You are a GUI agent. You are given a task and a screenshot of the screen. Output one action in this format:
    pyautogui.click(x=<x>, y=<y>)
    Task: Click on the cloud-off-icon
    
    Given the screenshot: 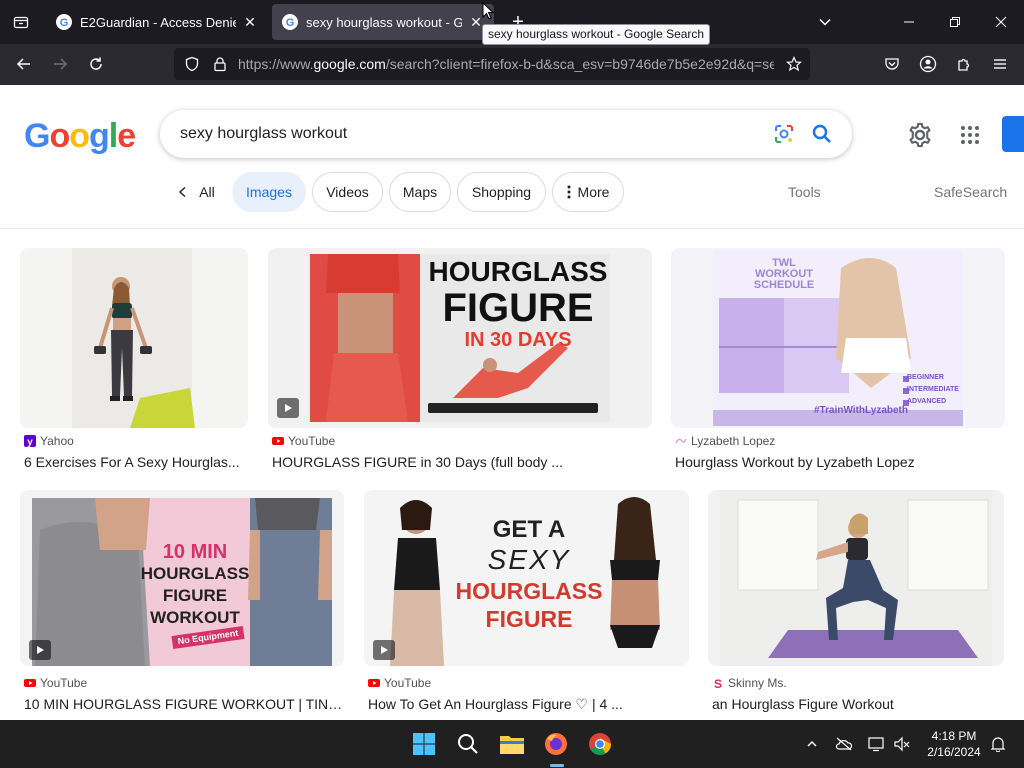 What is the action you would take?
    pyautogui.click(x=844, y=744)
    